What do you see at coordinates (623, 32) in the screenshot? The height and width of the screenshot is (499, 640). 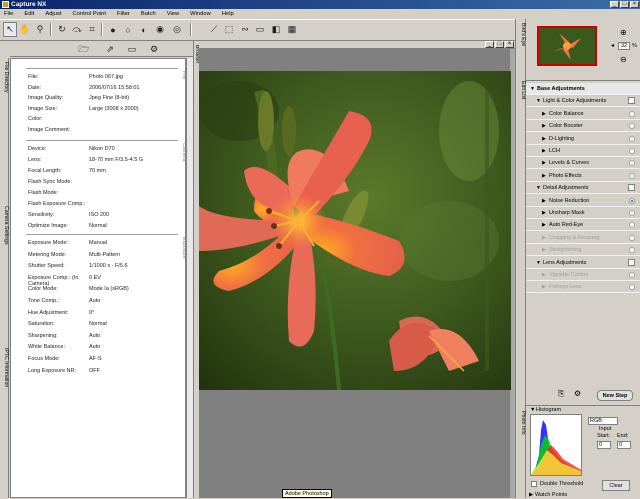 I see `zoom-in-icon: ⊕` at bounding box center [623, 32].